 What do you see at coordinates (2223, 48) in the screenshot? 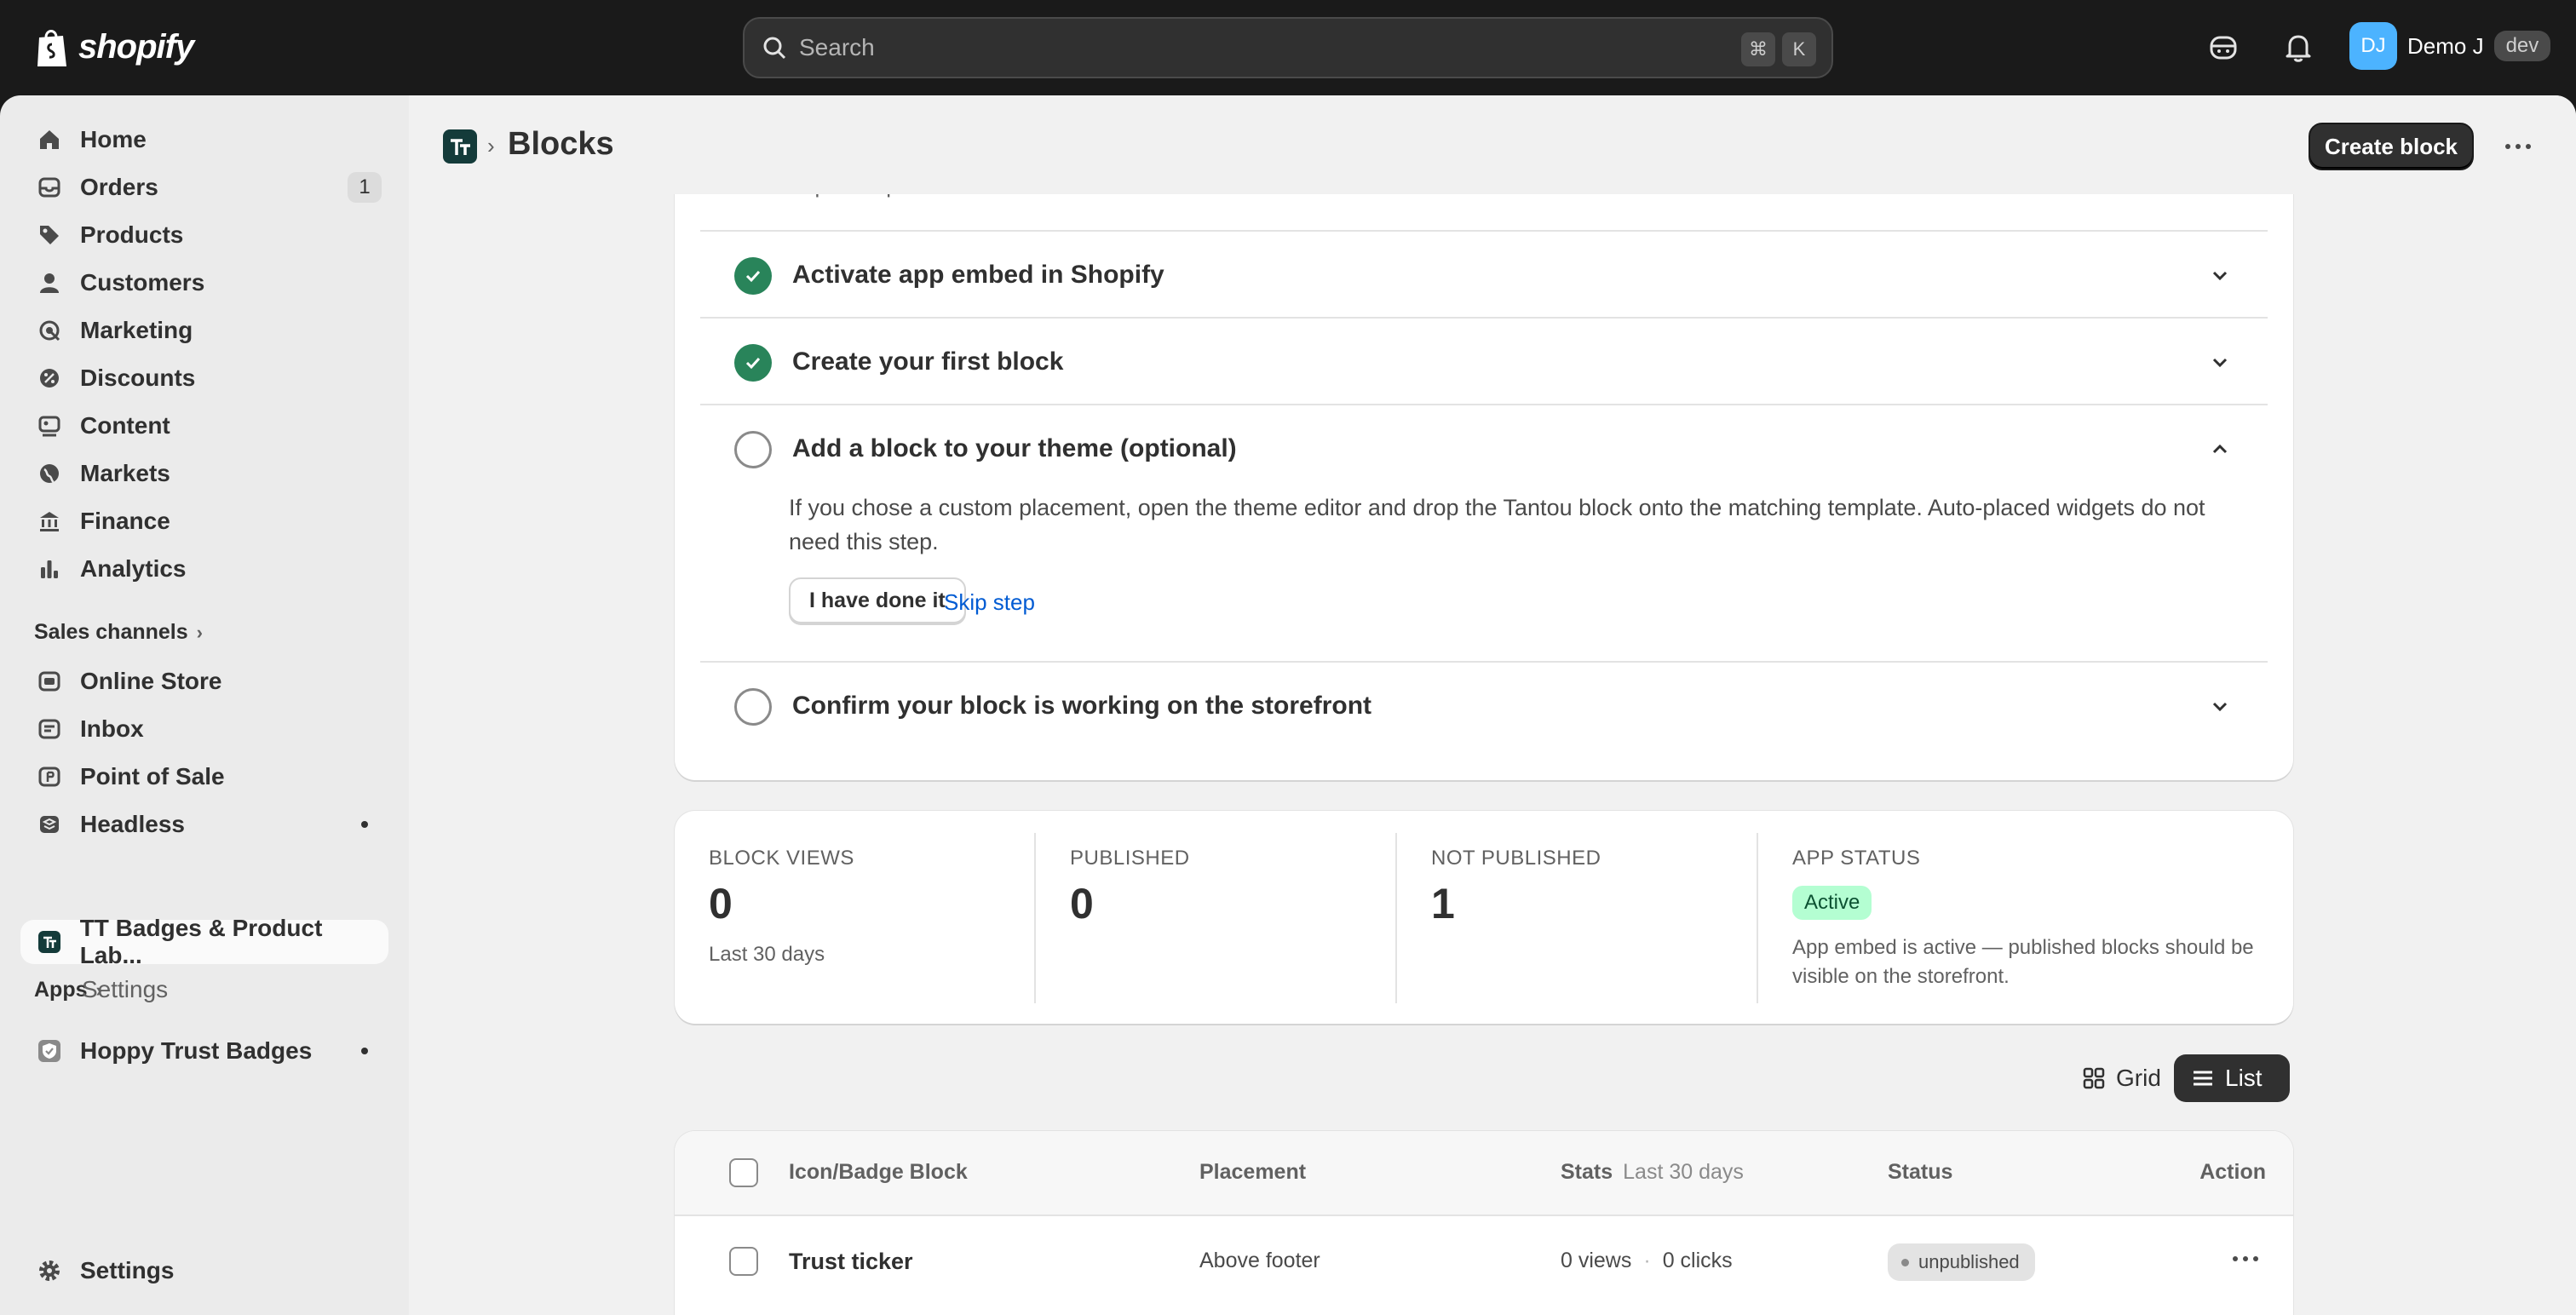
I see `sidekick-icon` at bounding box center [2223, 48].